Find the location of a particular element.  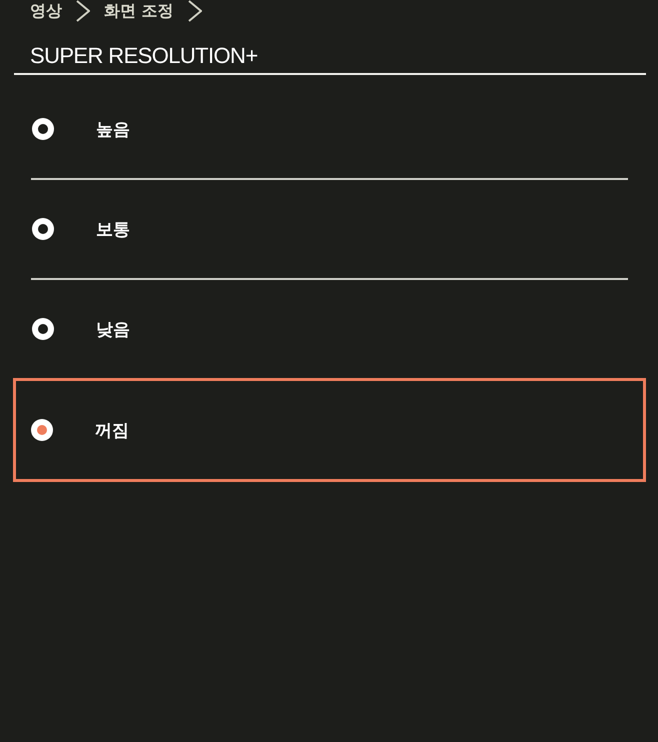

menu-title: SUPER RESOLUTION+ is located at coordinates (144, 56).